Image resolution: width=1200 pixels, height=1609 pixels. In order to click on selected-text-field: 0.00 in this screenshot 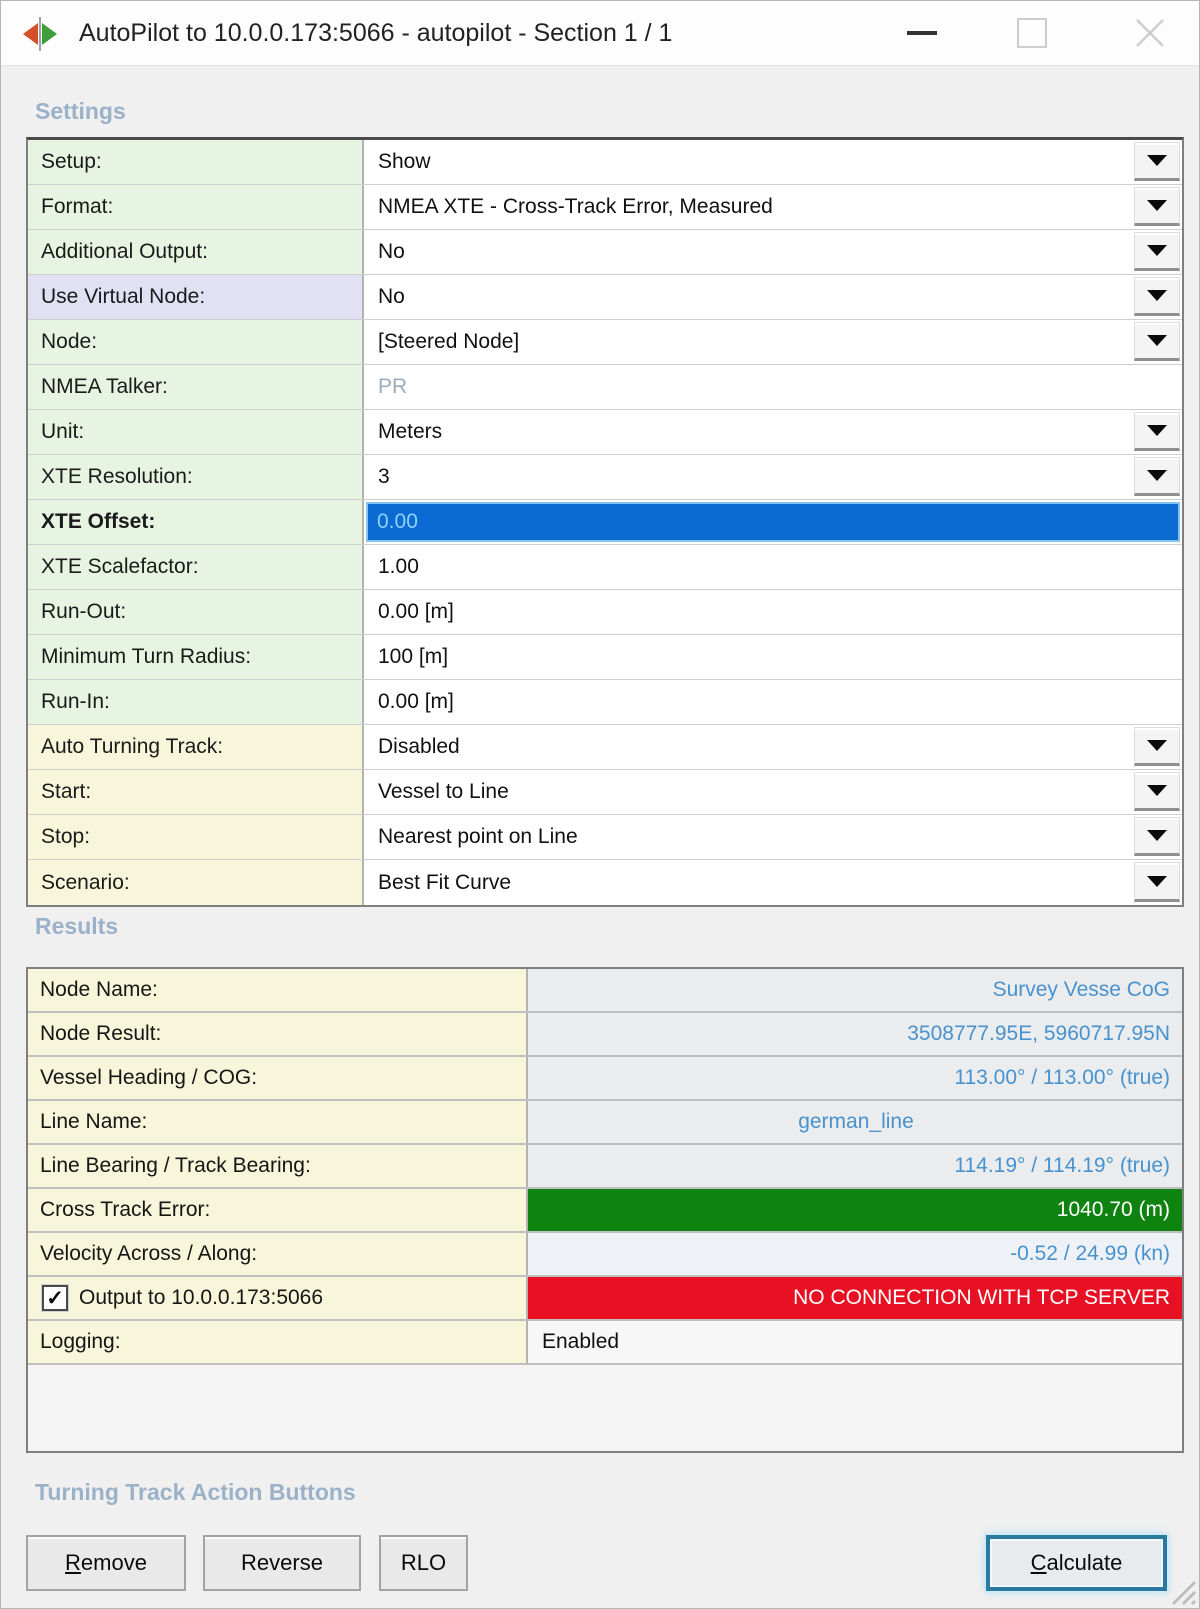, I will do `click(773, 522)`.